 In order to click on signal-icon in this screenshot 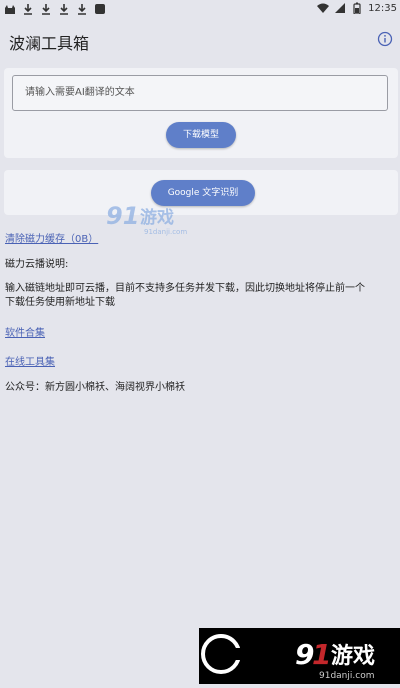, I will do `click(340, 8)`.